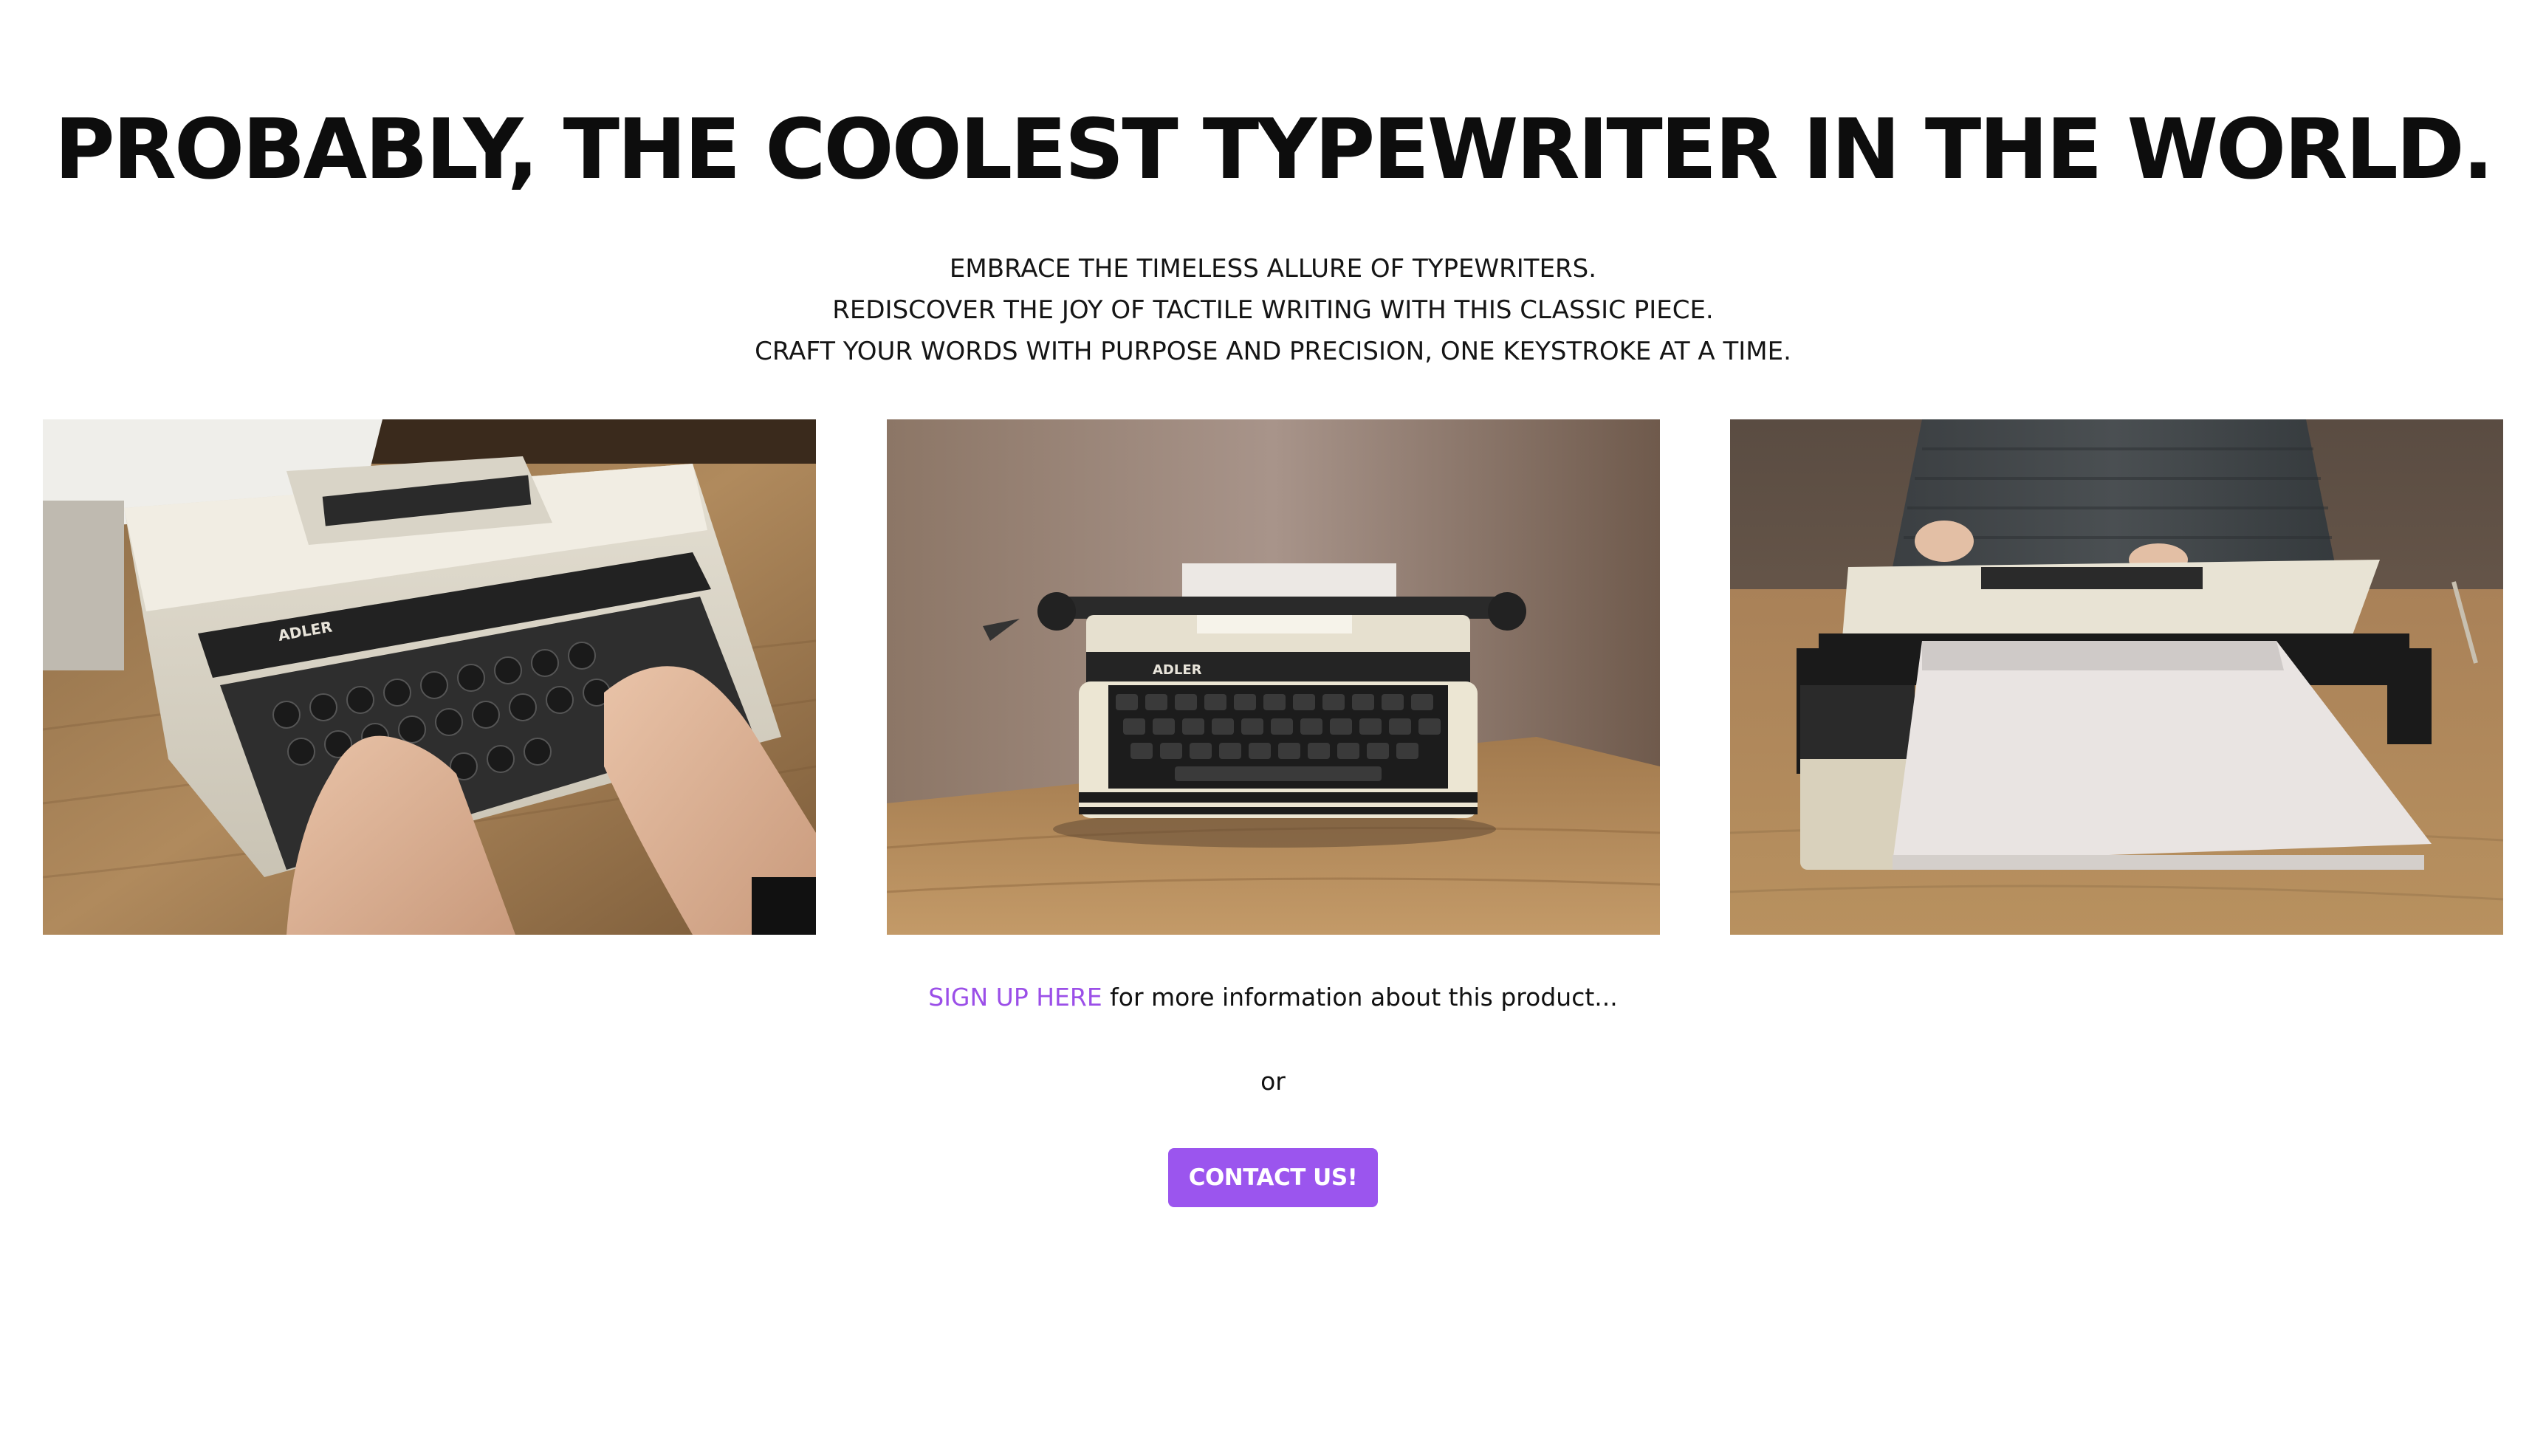 The height and width of the screenshot is (1456, 2546). Describe the element at coordinates (1015, 998) in the screenshot. I see `signup-link: SIGN UP HERE` at that location.